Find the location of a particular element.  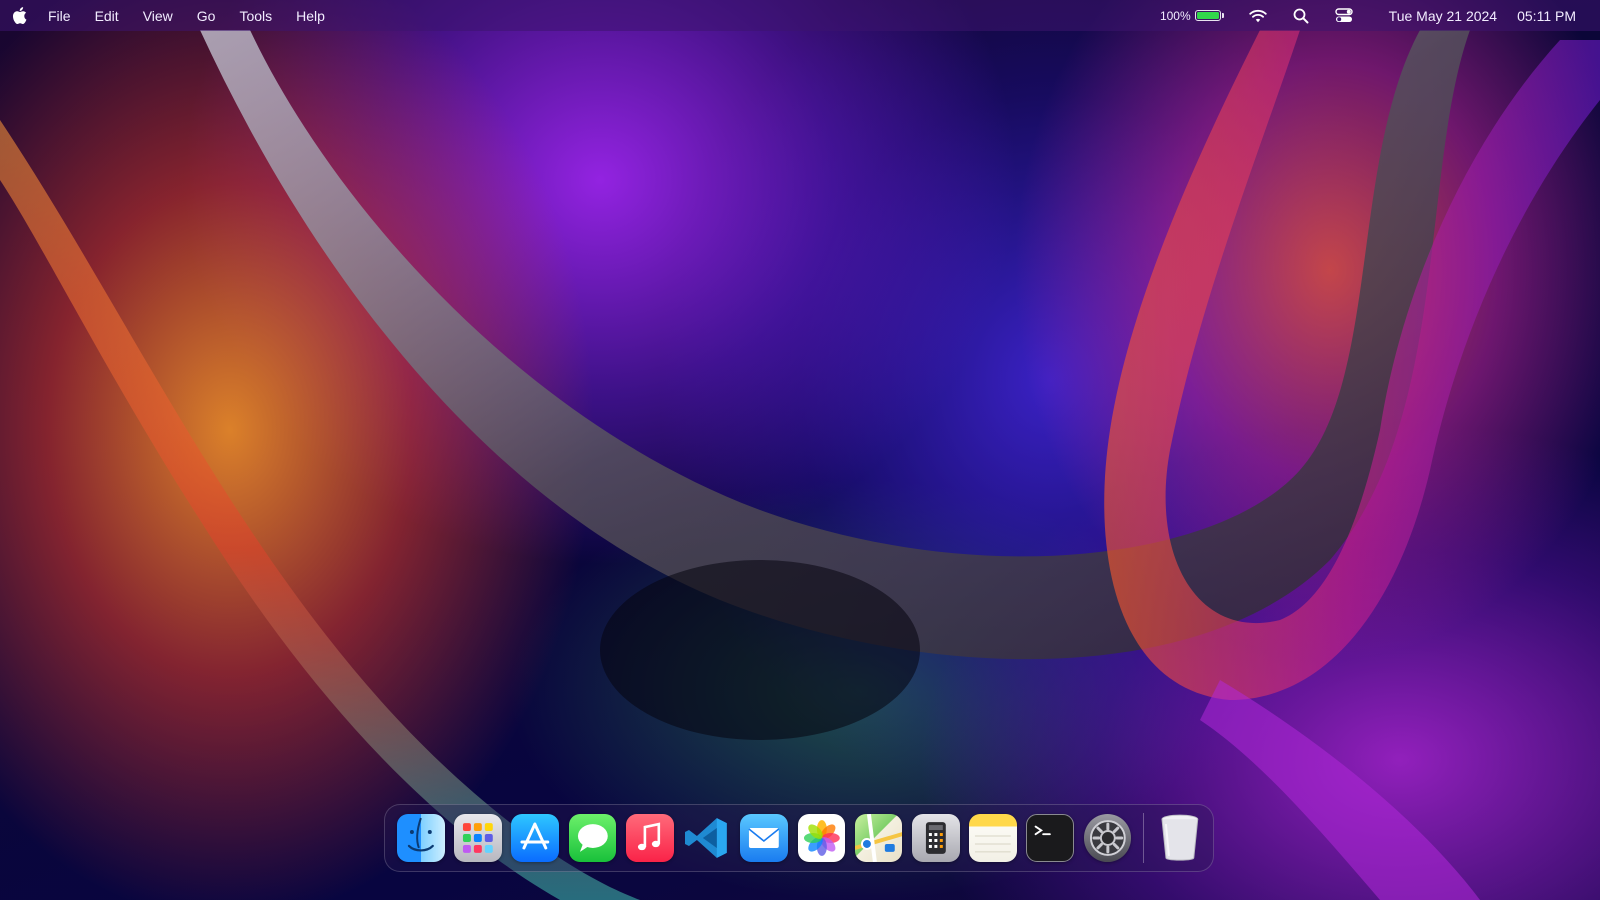

dock-calculator-icon is located at coordinates (935, 838).